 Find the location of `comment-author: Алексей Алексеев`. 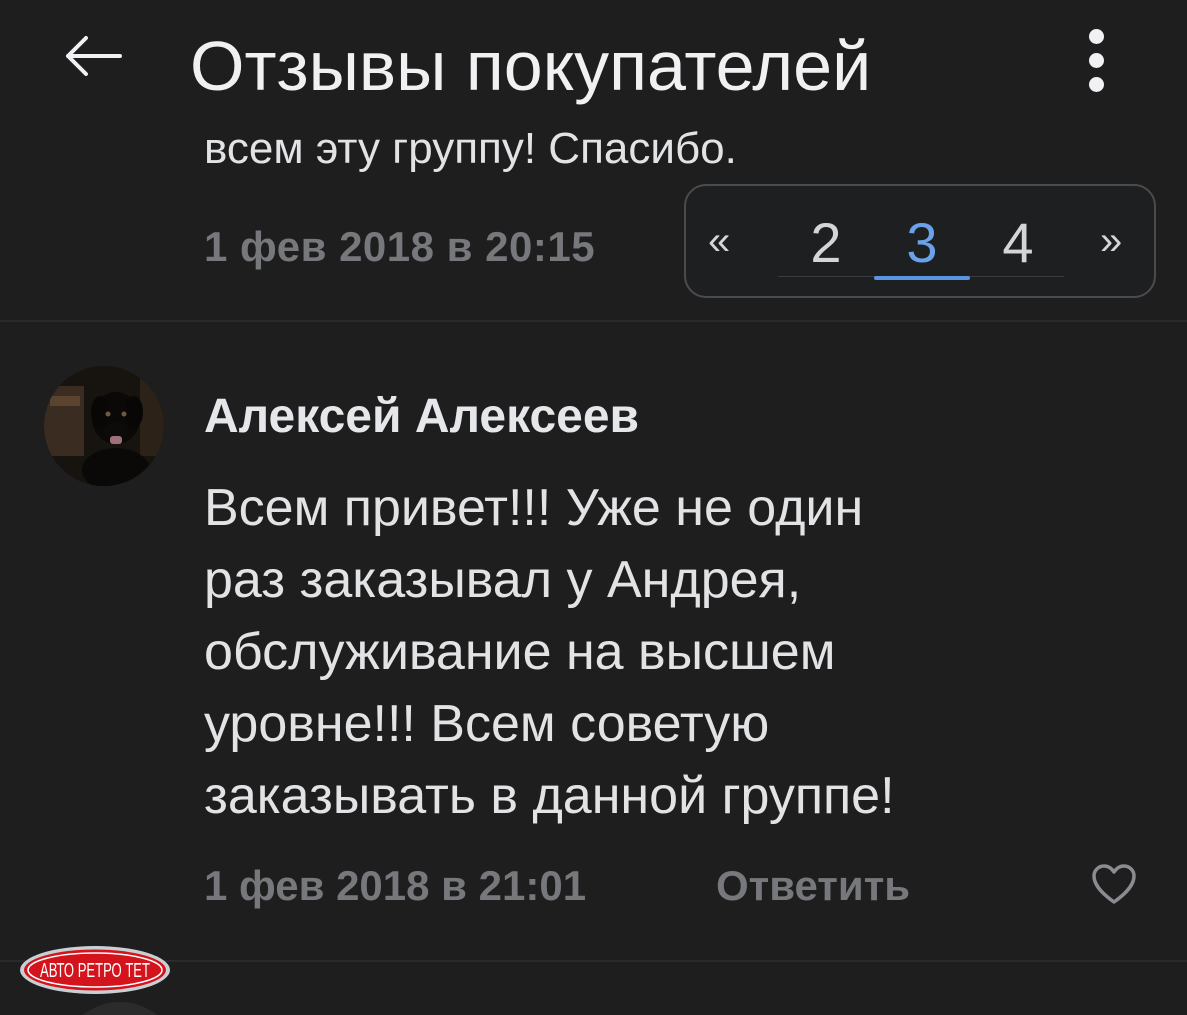

comment-author: Алексей Алексеев is located at coordinates (421, 417).